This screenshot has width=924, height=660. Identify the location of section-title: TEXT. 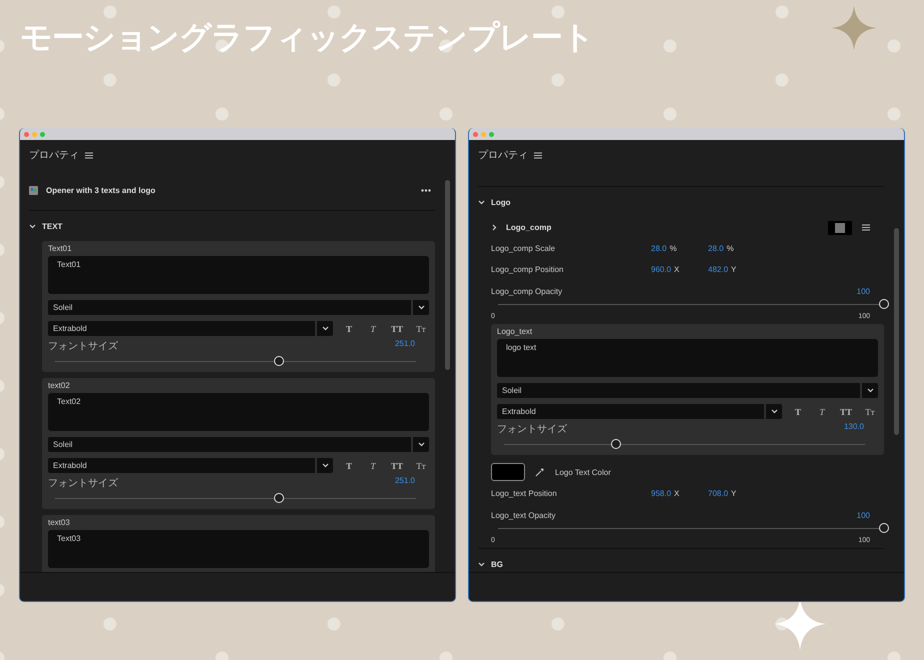
(52, 226).